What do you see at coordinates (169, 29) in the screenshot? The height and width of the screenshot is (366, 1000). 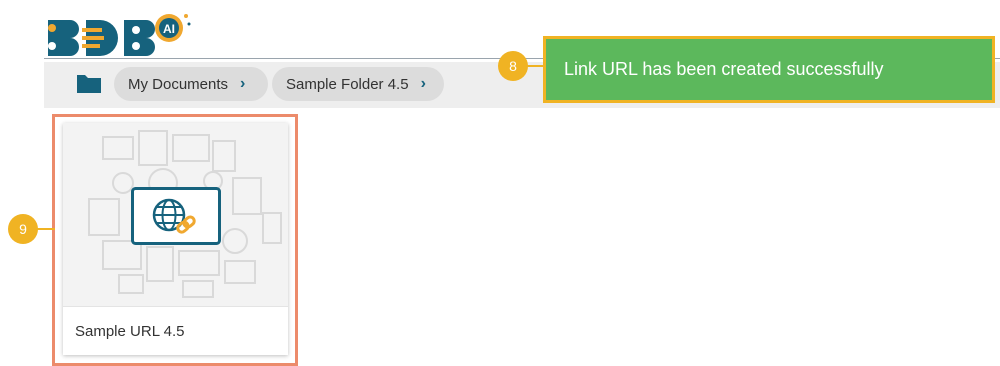 I see `svg-text: AI` at bounding box center [169, 29].